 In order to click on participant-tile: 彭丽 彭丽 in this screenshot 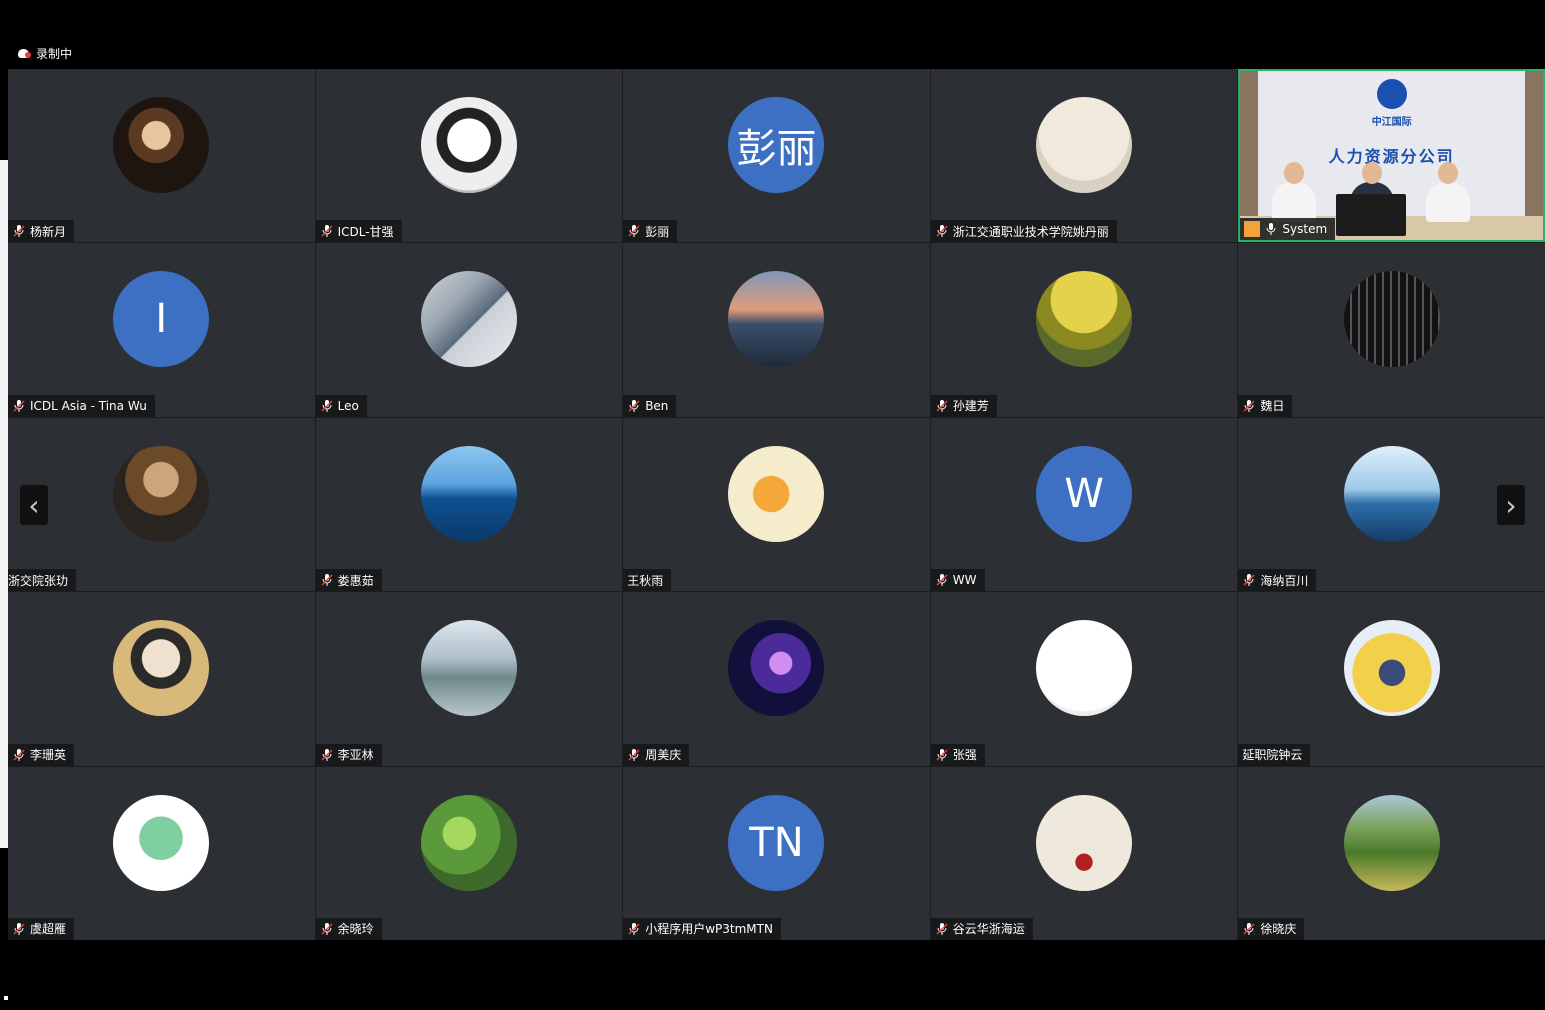, I will do `click(776, 156)`.